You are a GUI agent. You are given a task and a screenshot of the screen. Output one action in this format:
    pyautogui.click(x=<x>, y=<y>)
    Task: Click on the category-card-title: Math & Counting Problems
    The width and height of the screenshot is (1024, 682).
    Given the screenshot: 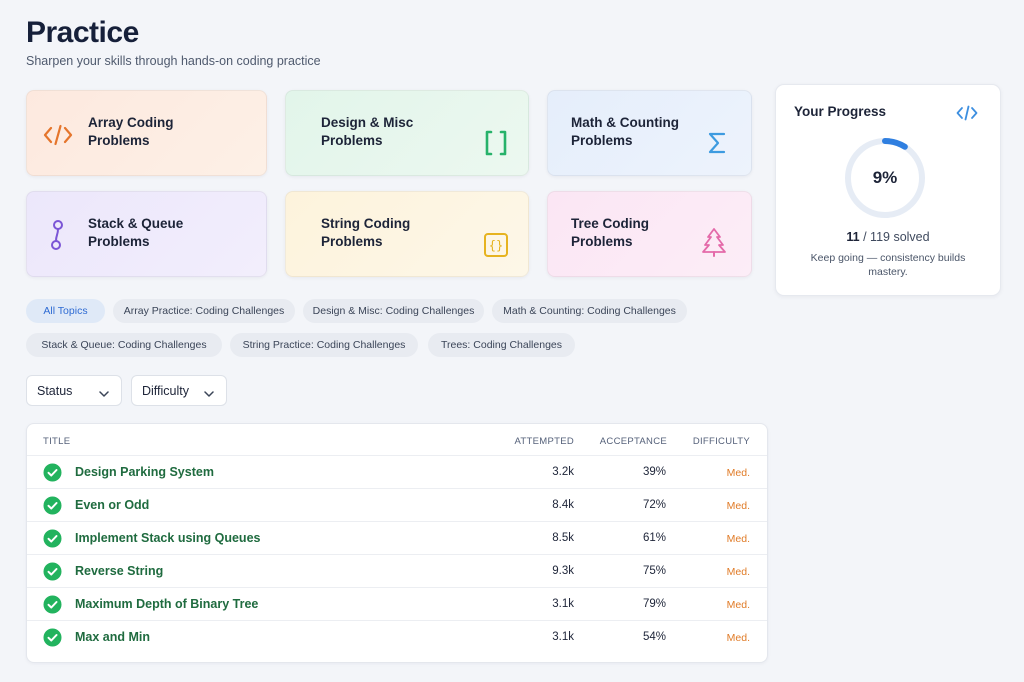 What is the action you would take?
    pyautogui.click(x=625, y=131)
    